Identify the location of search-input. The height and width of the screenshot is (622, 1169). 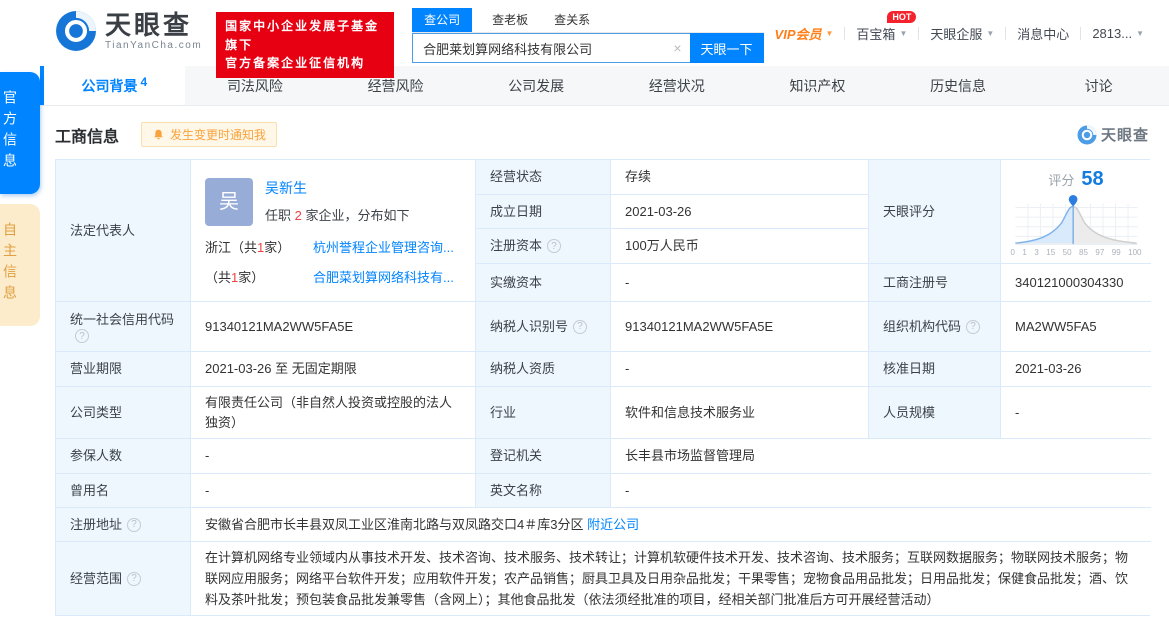
(551, 48).